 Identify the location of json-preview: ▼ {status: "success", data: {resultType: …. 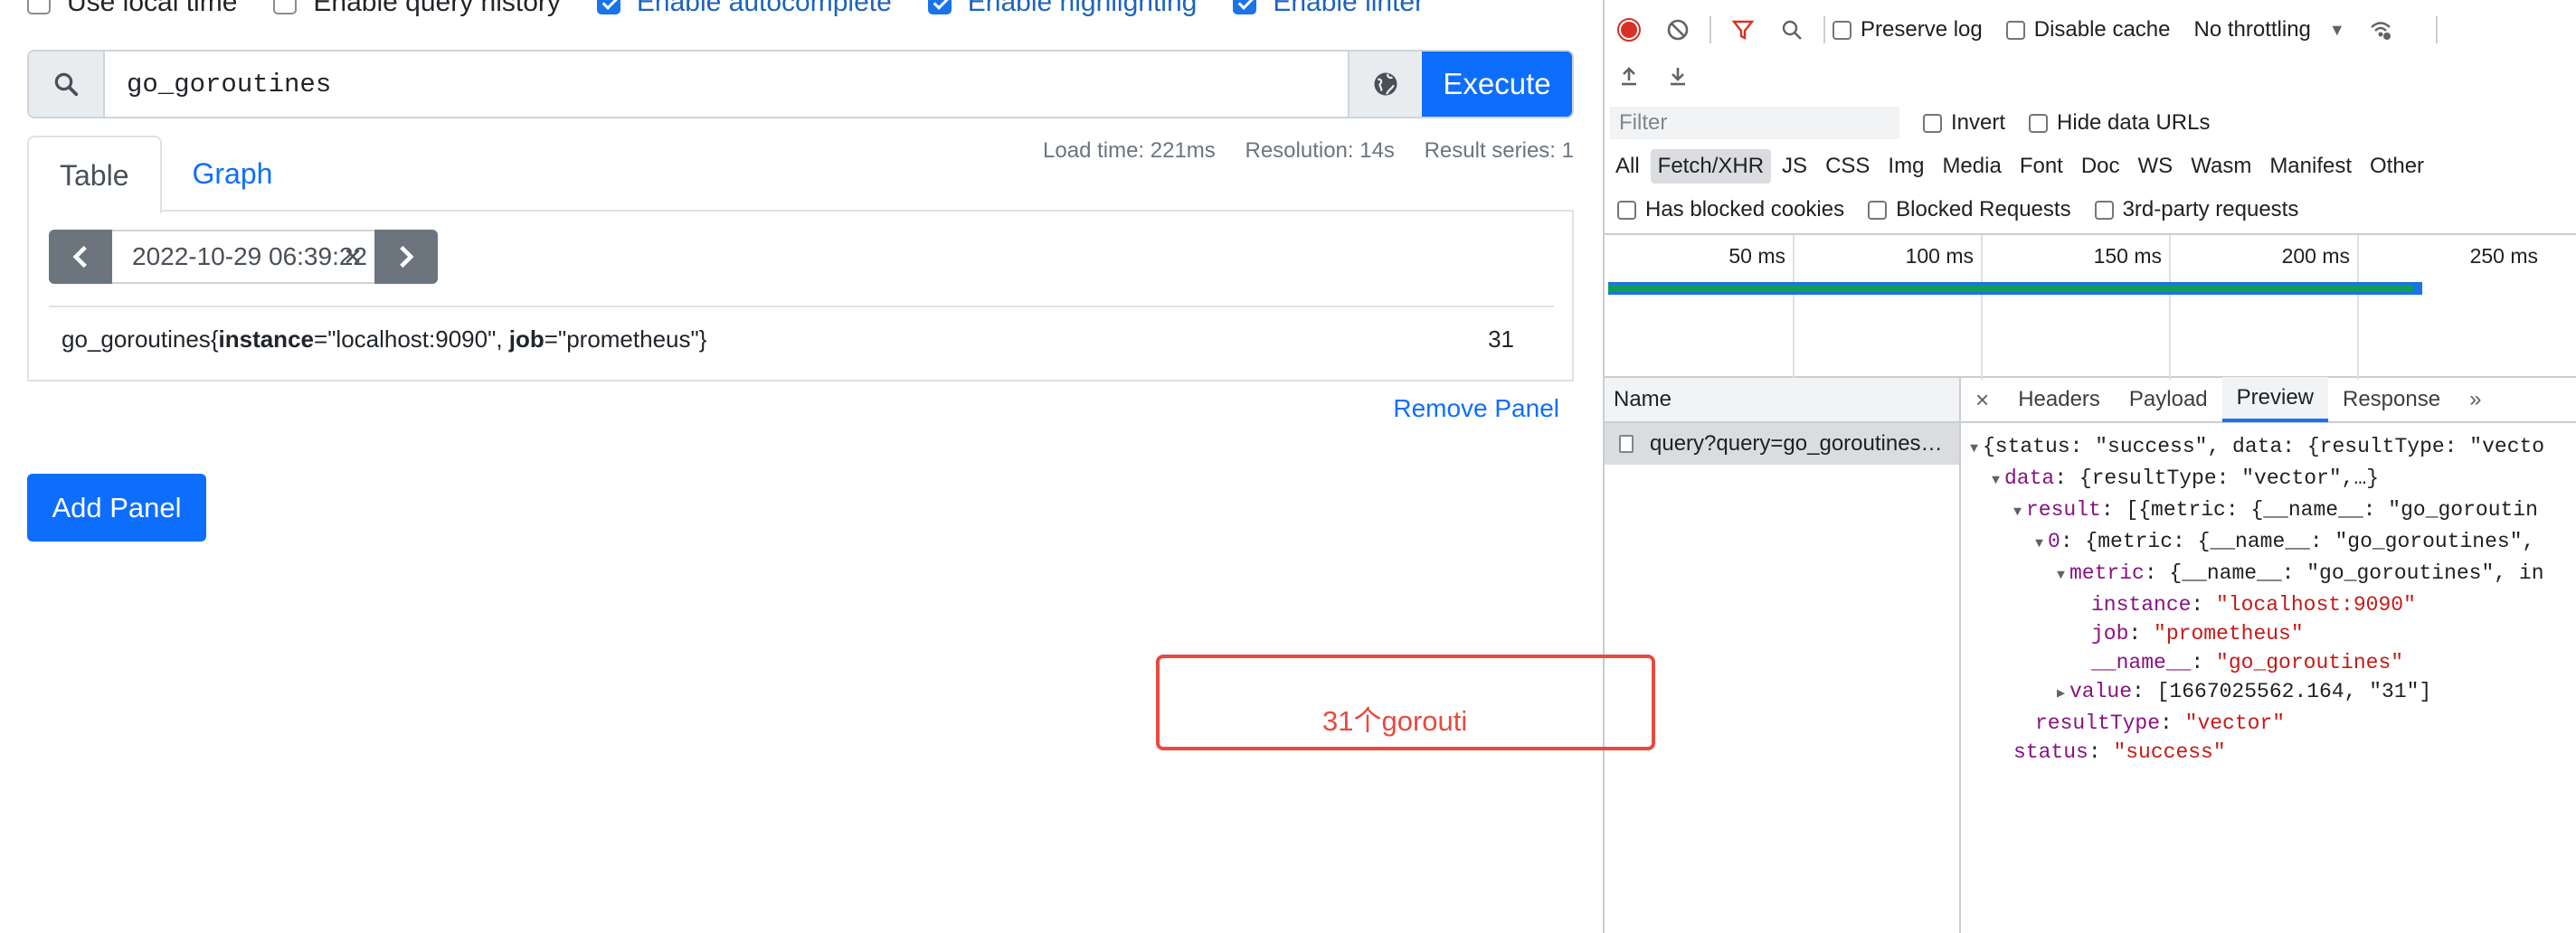
(2252, 600).